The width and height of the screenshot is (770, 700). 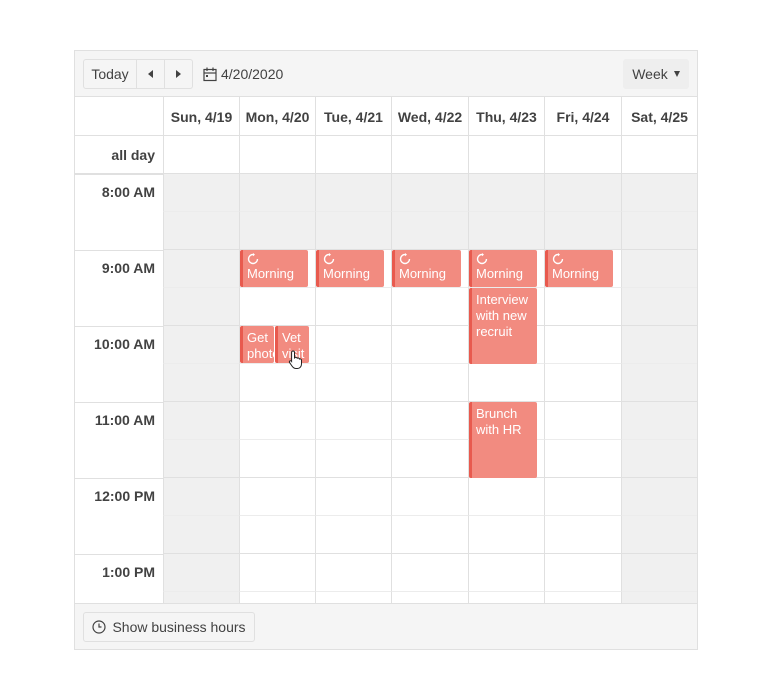 What do you see at coordinates (110, 74) in the screenshot?
I see `today-button: Today` at bounding box center [110, 74].